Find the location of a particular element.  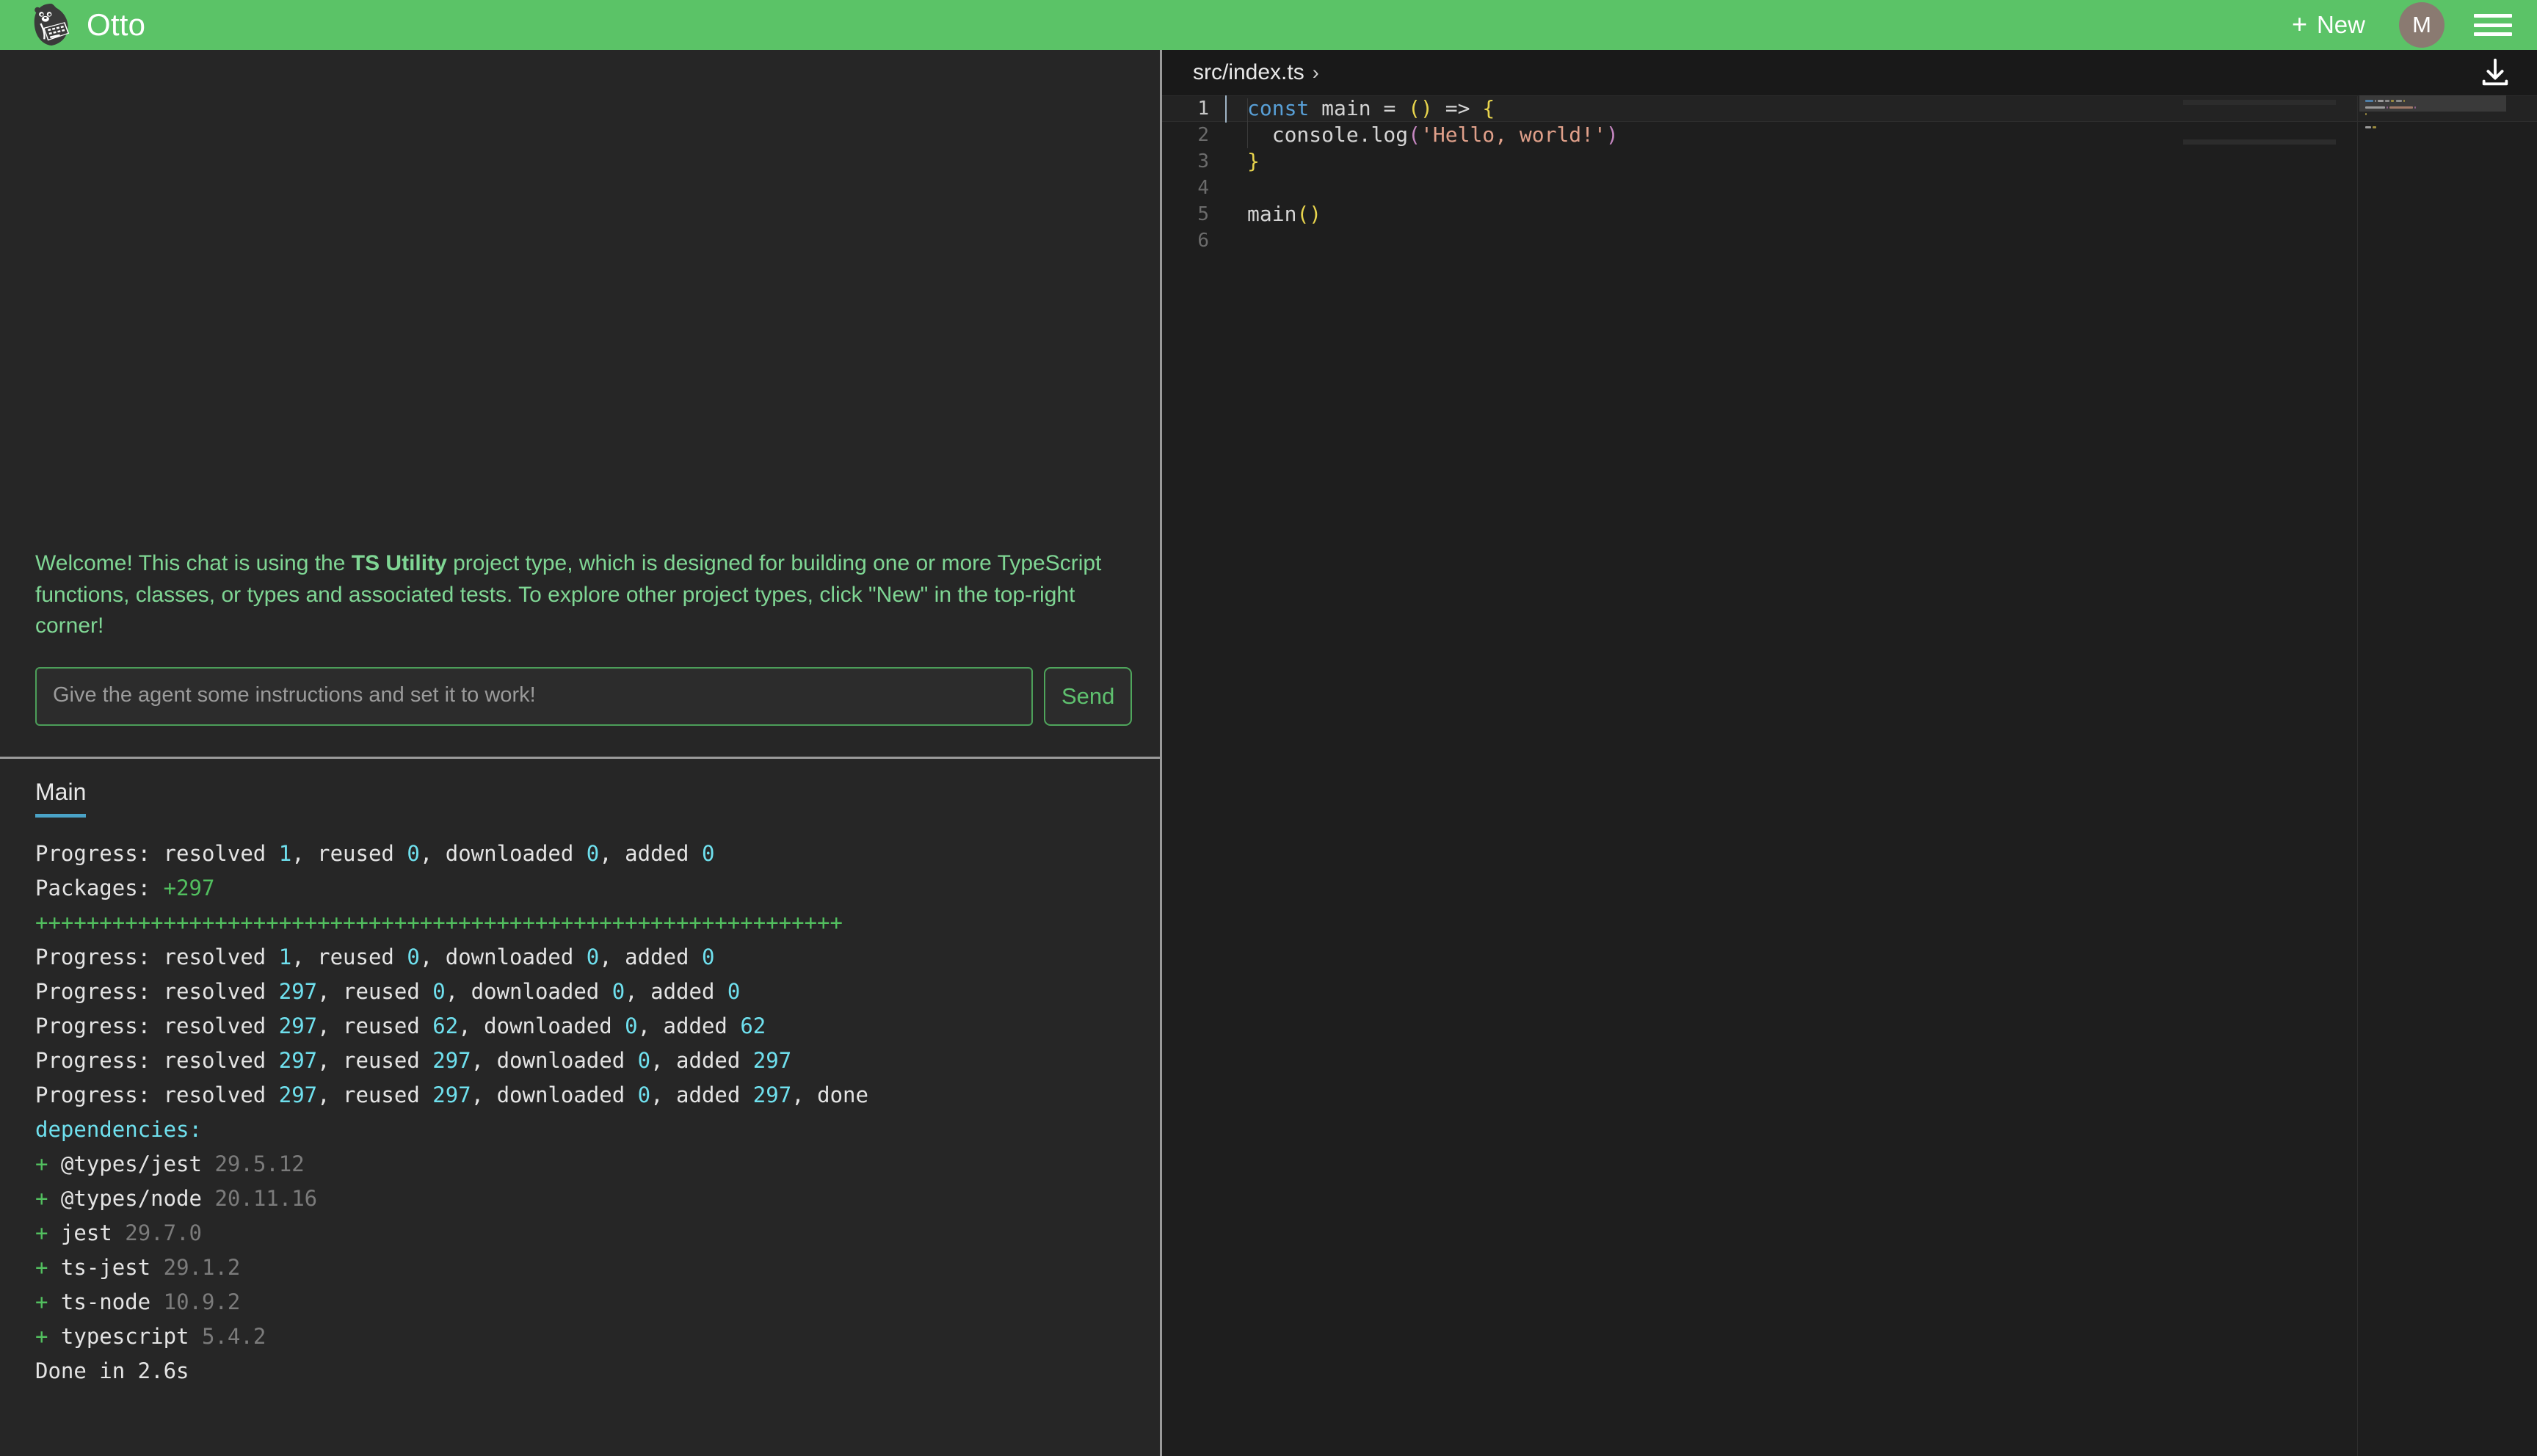

terminal-line: + @types/node 20.11.16 is located at coordinates (176, 1198).